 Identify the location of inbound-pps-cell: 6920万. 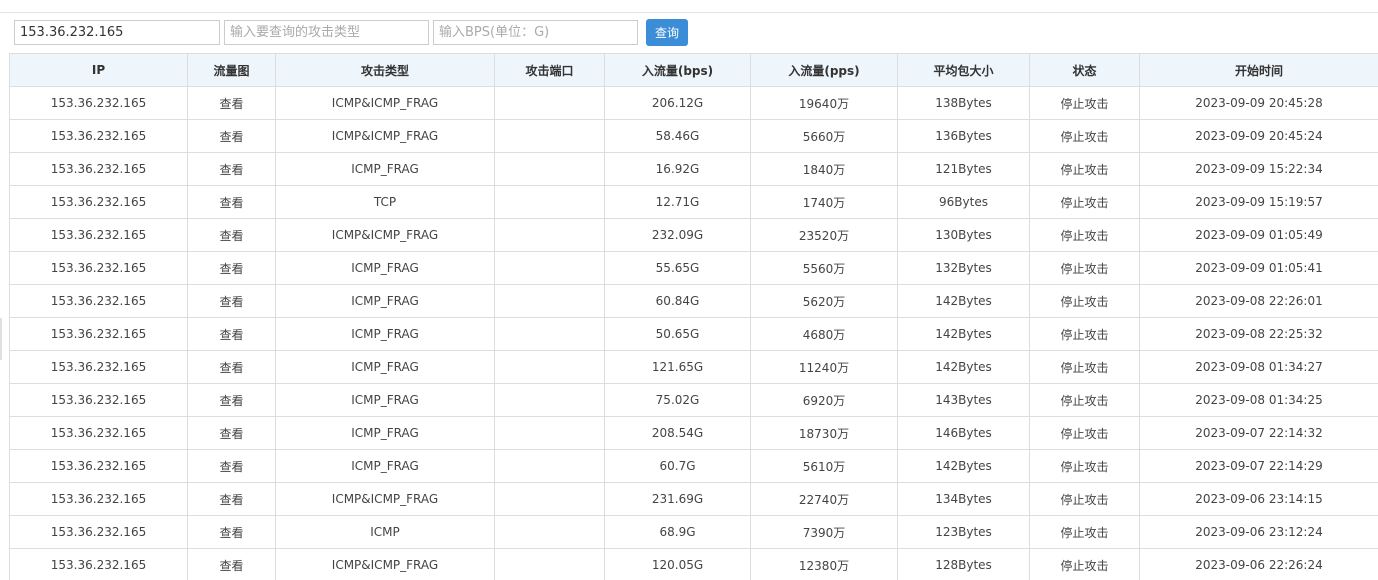
(824, 400).